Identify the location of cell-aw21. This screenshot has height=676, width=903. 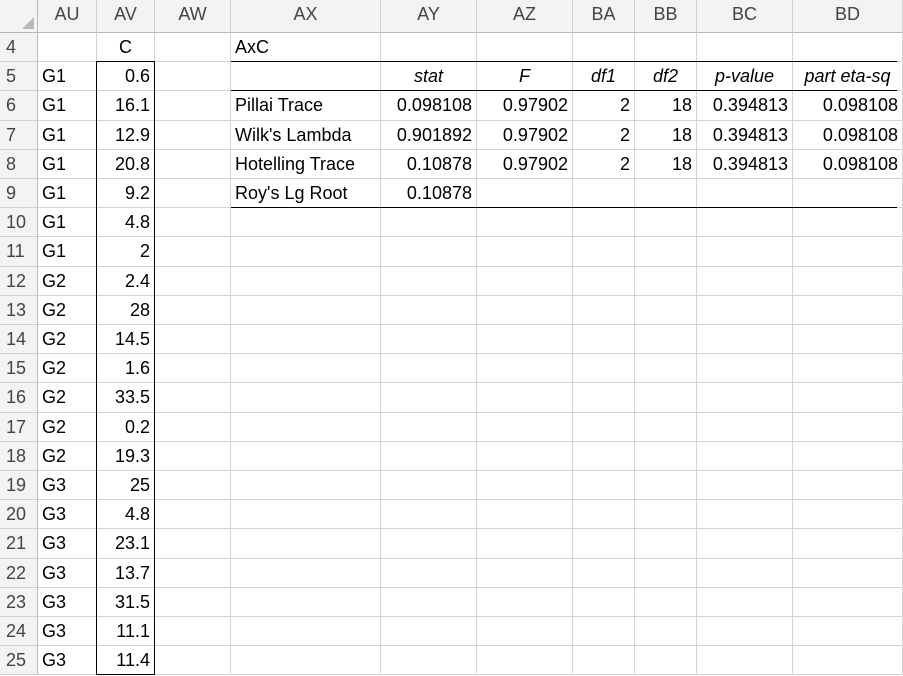
(193, 544).